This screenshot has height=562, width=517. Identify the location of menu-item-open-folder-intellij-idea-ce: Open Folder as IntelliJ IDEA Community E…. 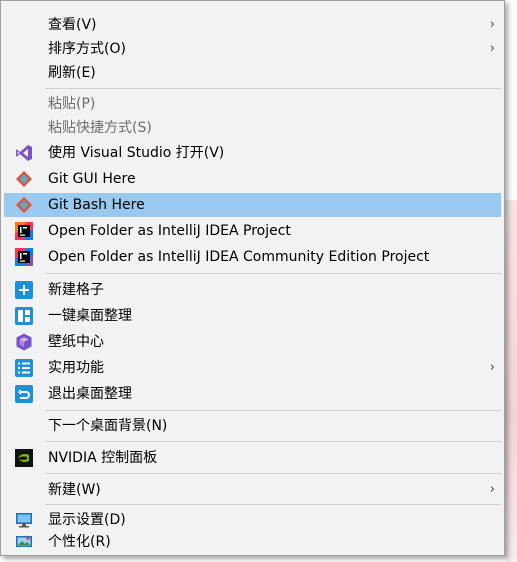
(252, 257).